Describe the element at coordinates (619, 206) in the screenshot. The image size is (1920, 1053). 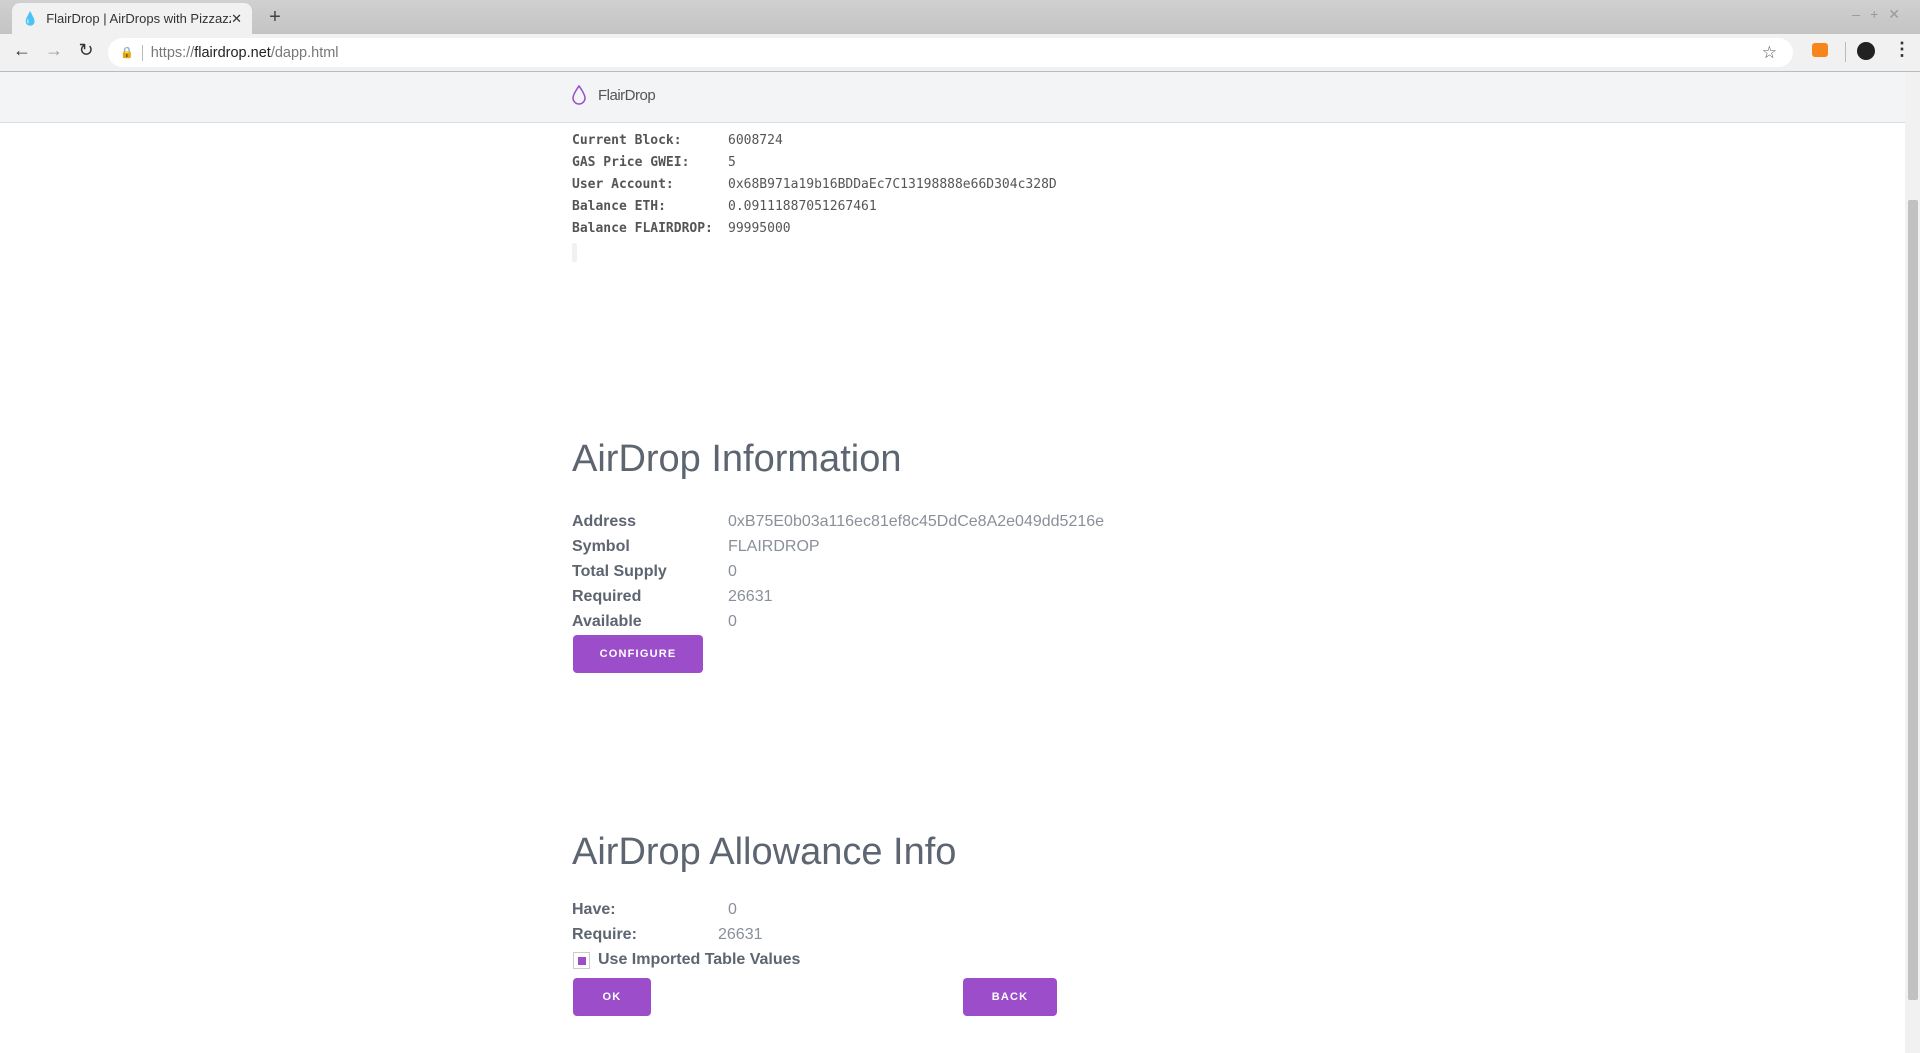
I see `label: Balance ETH:` at that location.